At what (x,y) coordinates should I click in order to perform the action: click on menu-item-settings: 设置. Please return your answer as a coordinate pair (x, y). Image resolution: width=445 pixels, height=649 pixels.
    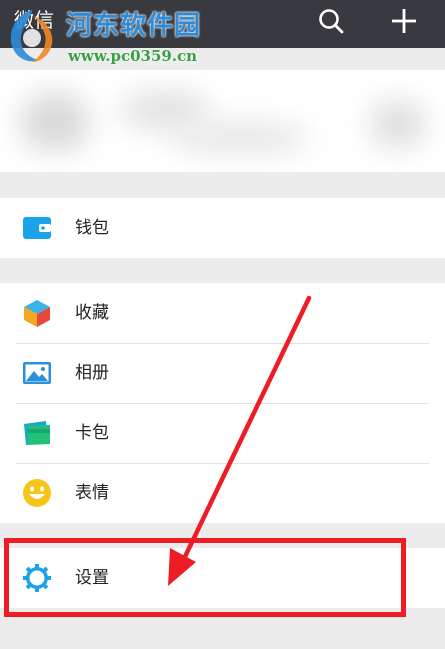
    Looking at the image, I should click on (222, 578).